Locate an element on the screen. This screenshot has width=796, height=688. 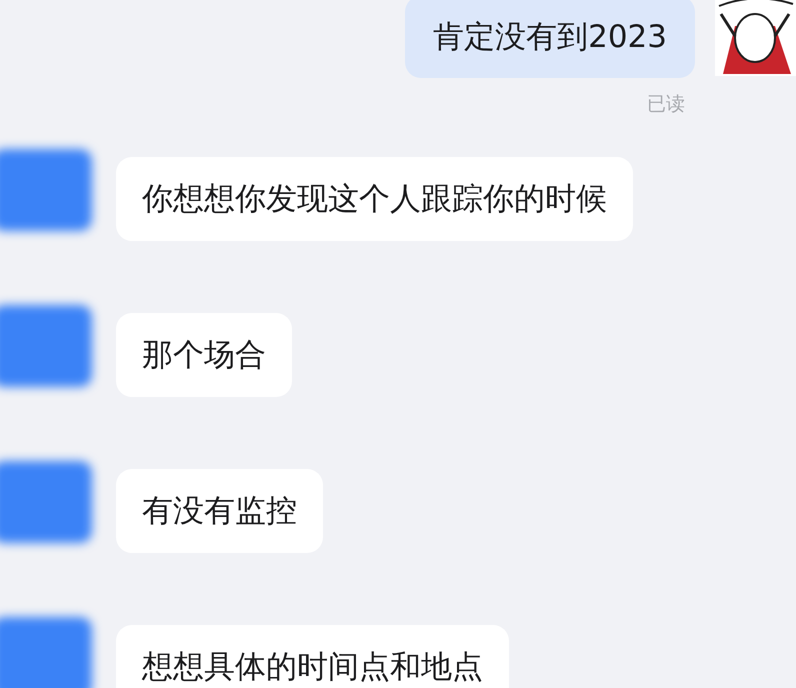
message-bubble: 你想想你发现这个人跟踪你的时候 is located at coordinates (374, 199).